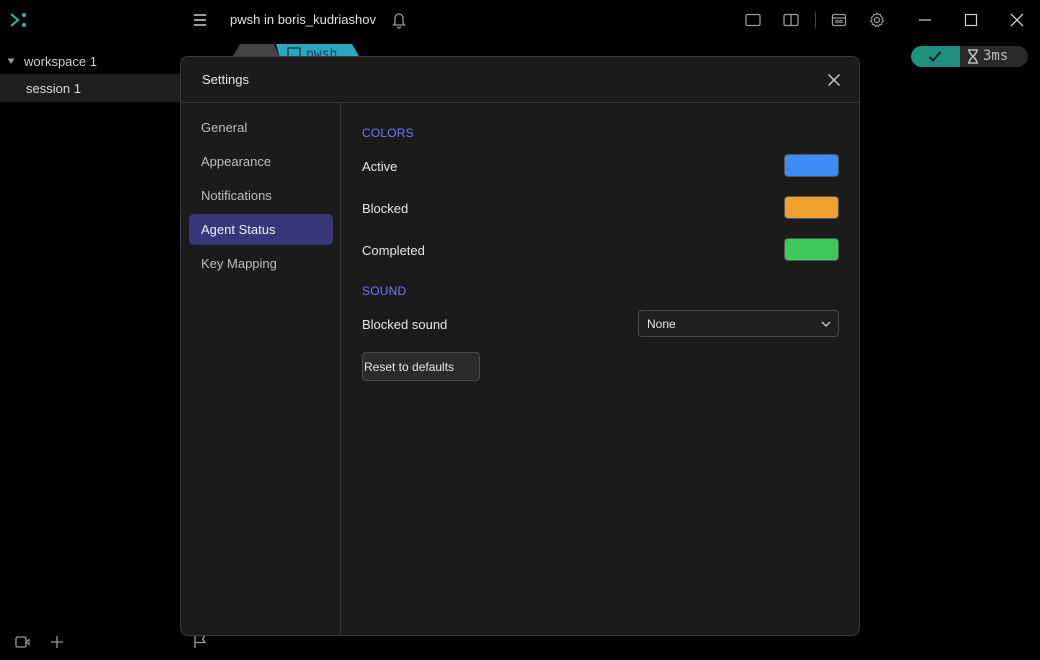 Image resolution: width=1040 pixels, height=660 pixels. What do you see at coordinates (19, 20) in the screenshot?
I see `app-logo-icon` at bounding box center [19, 20].